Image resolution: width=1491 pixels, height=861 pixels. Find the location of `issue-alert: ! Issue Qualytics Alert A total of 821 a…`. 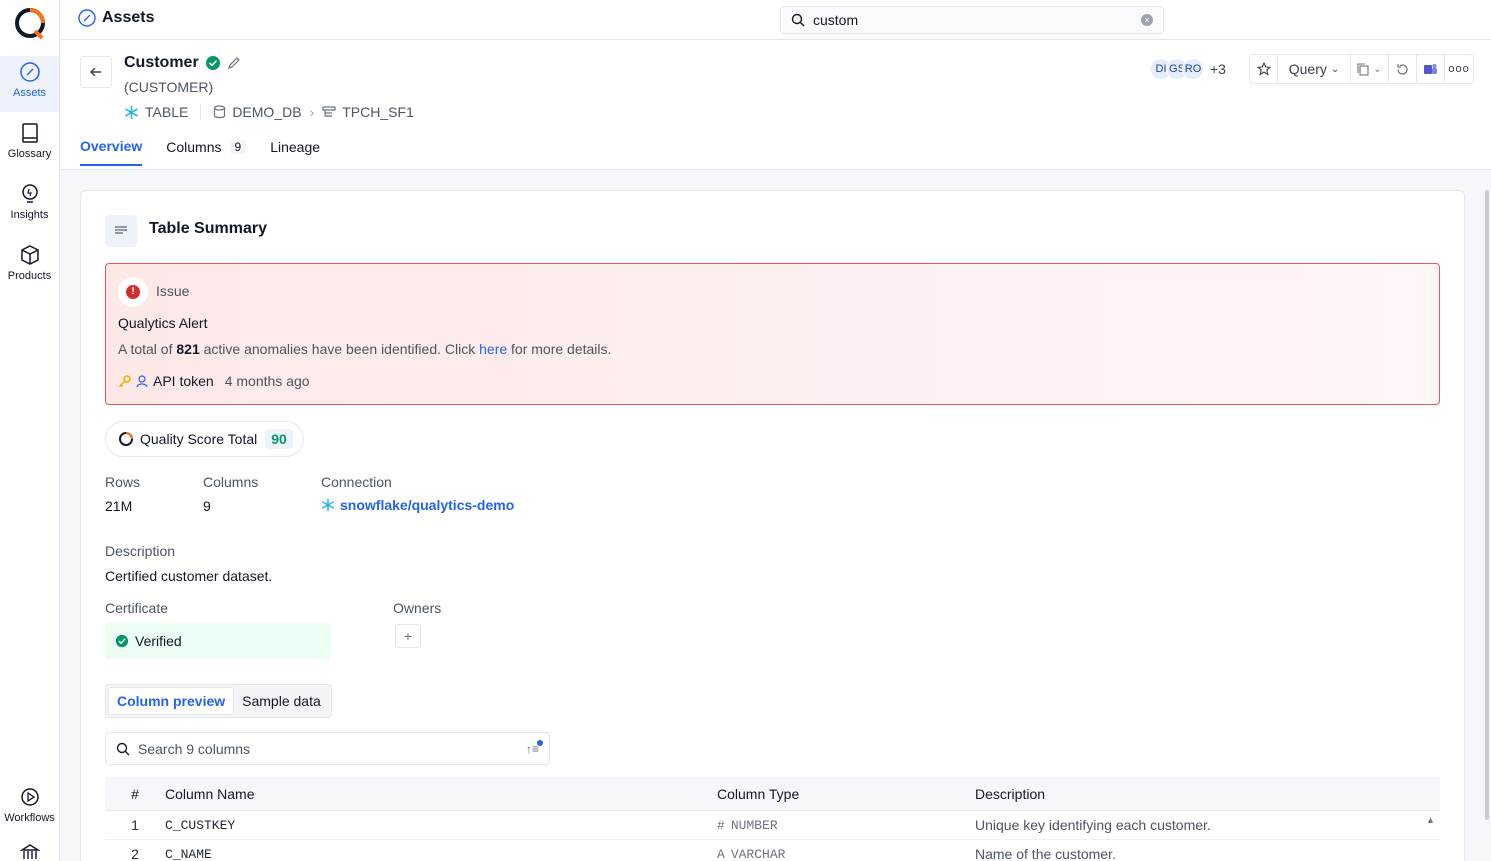

issue-alert: ! Issue Qualytics Alert A total of 821 a… is located at coordinates (772, 334).